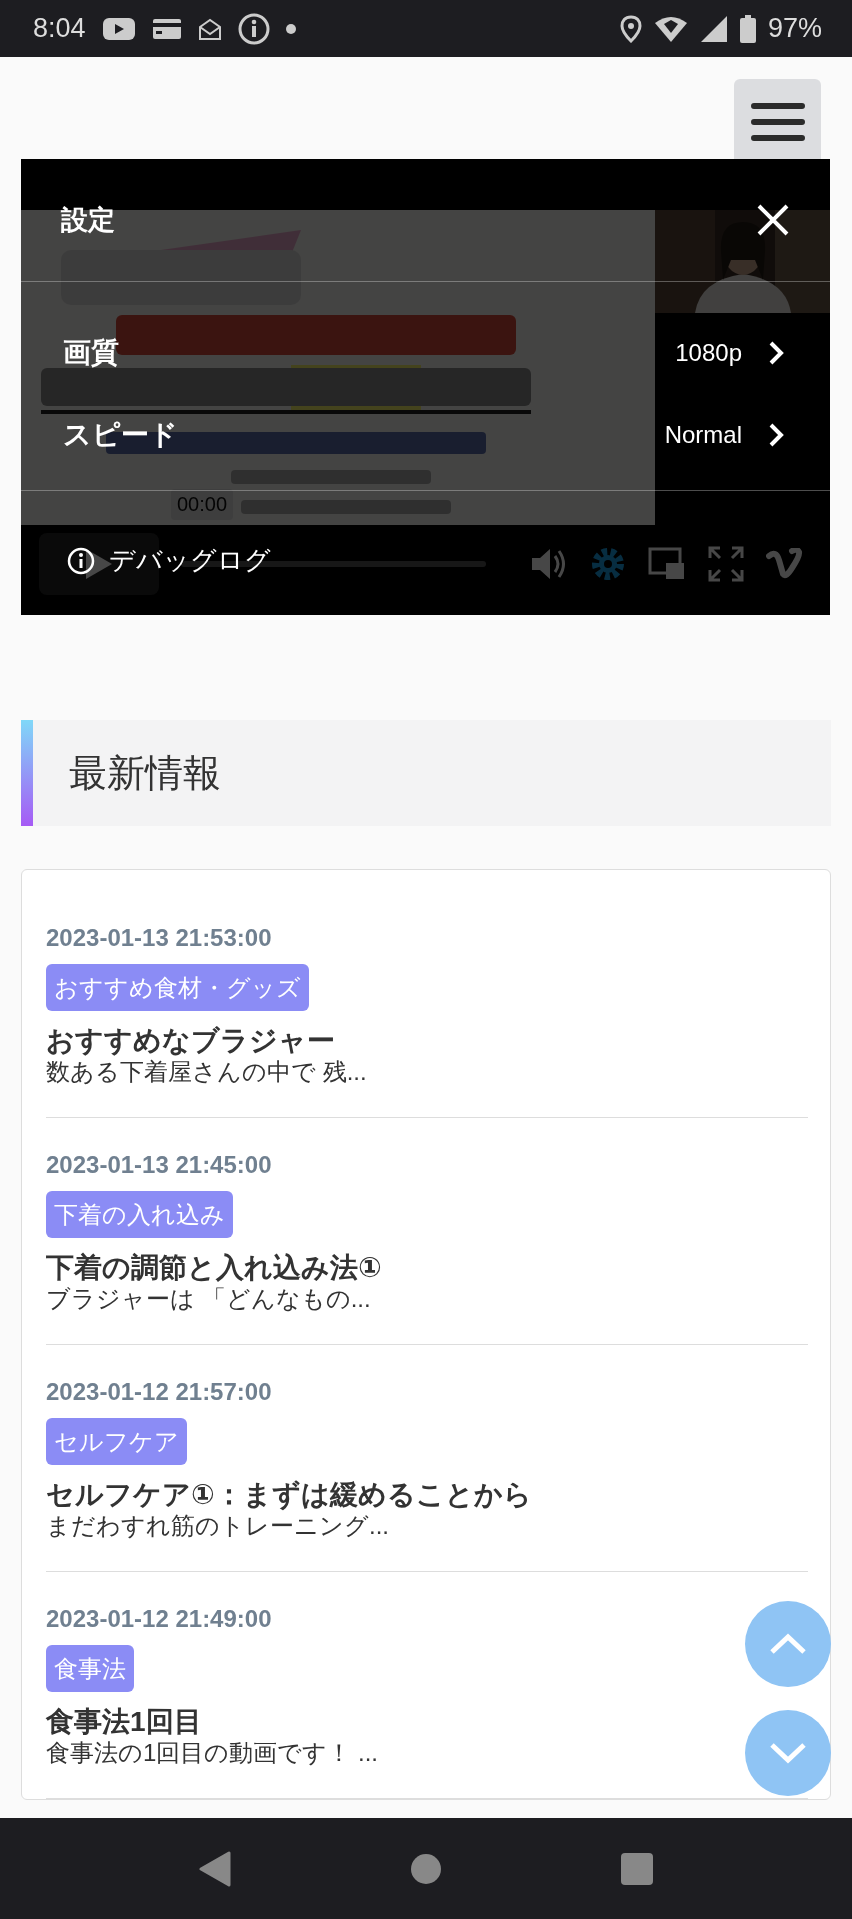 This screenshot has height=1919, width=852. I want to click on battery-icon, so click(747, 28).